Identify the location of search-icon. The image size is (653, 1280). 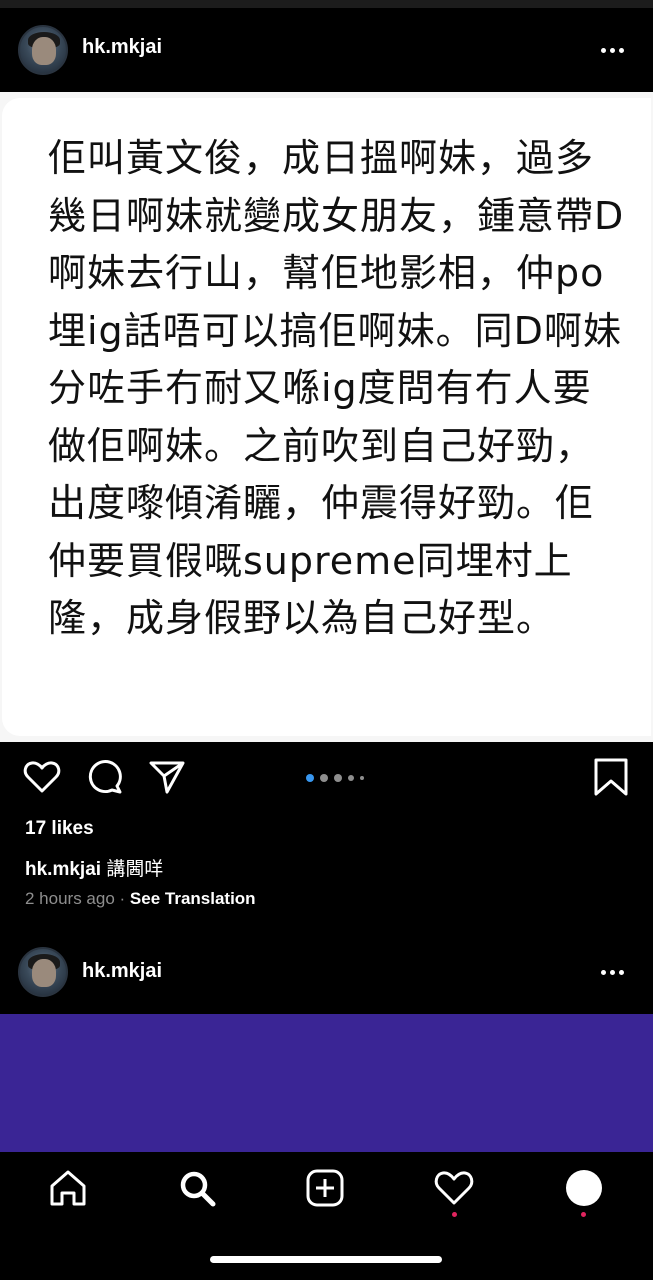
(197, 1188).